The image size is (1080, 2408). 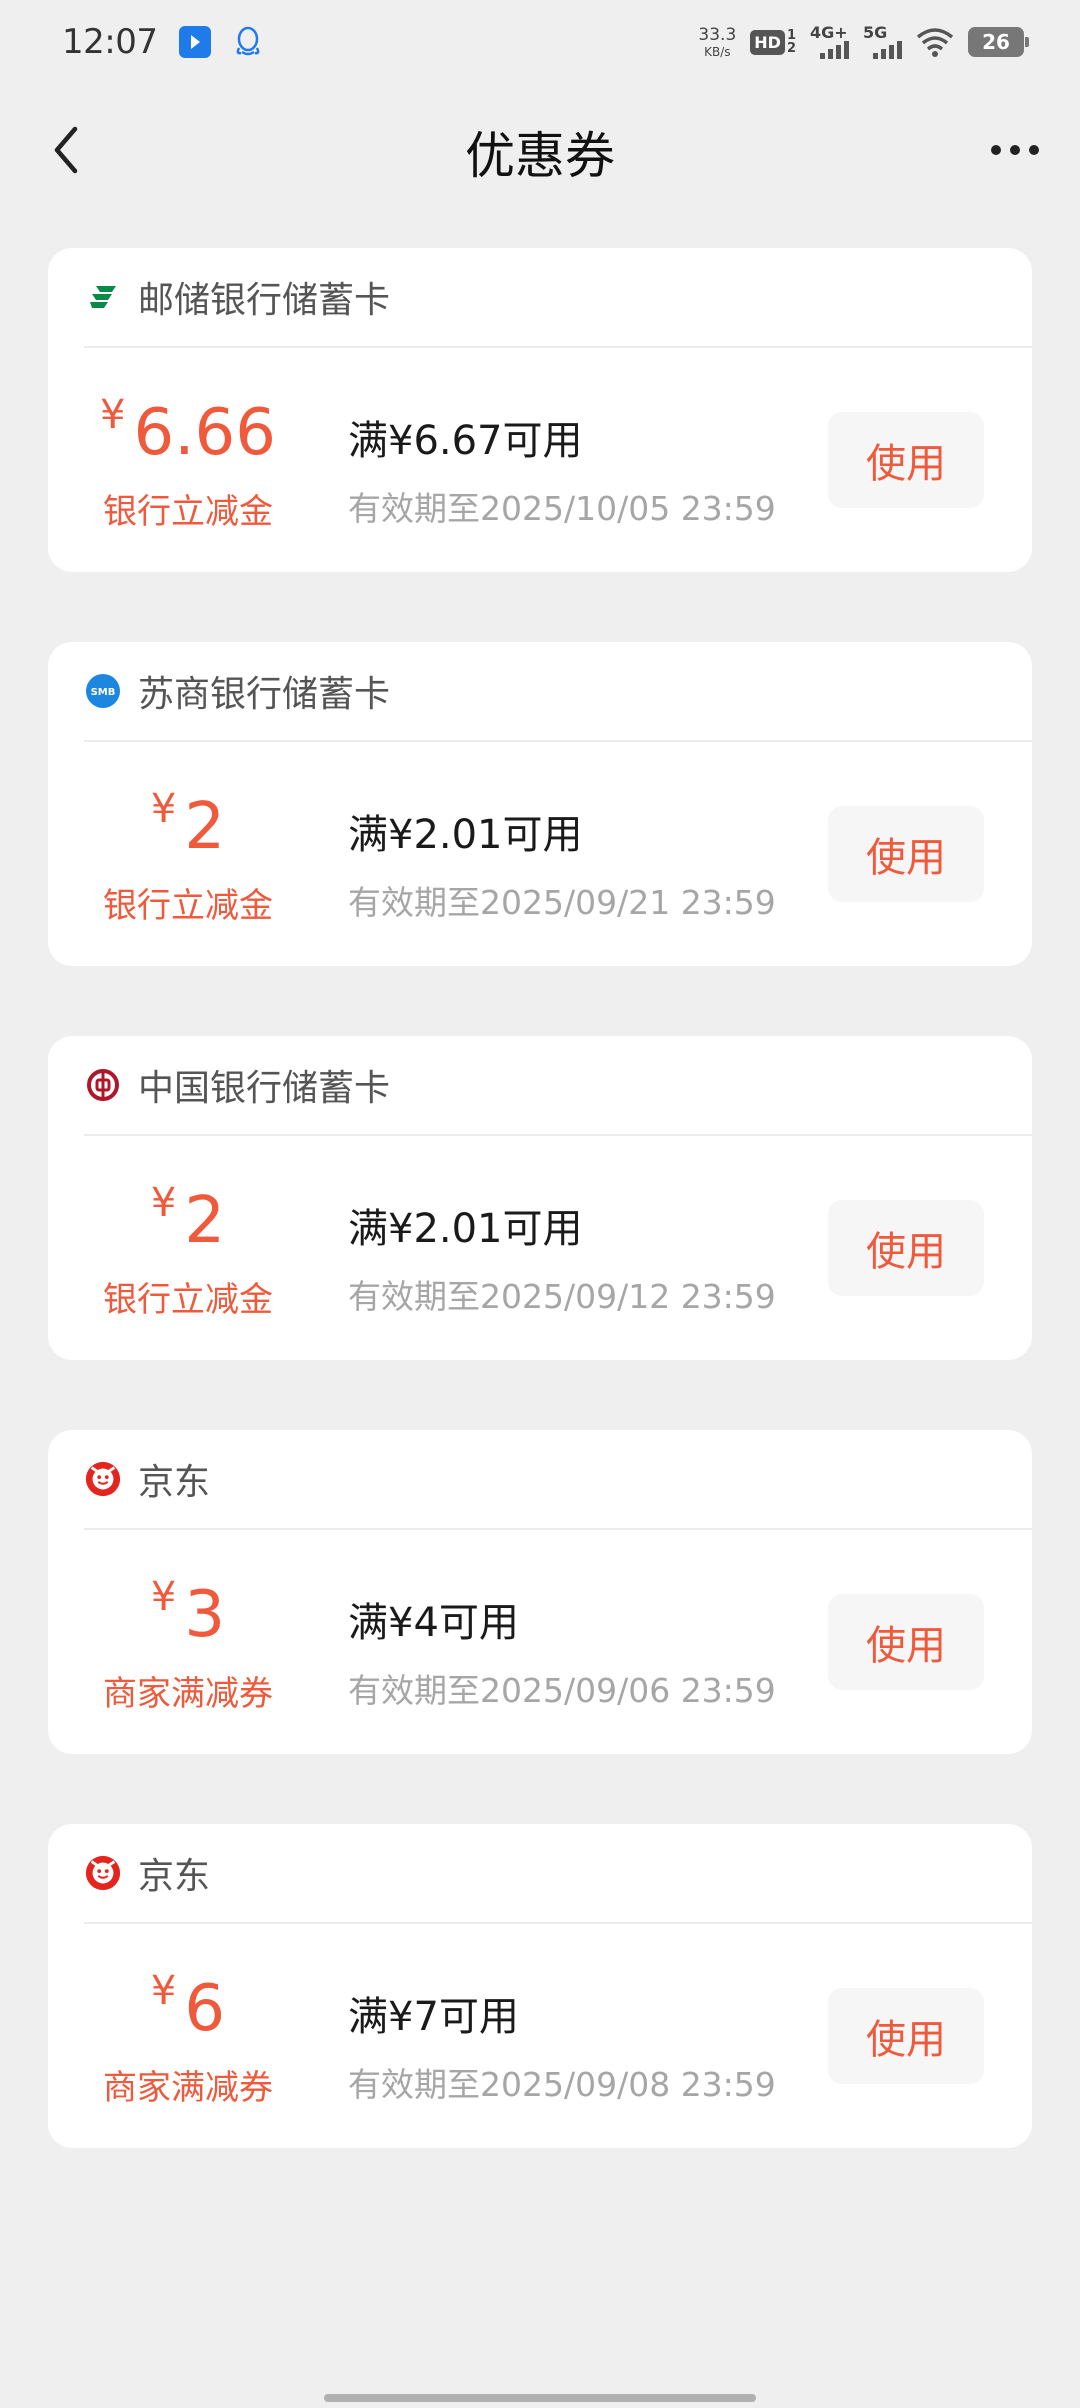 I want to click on qq-notification-icon, so click(x=248, y=41).